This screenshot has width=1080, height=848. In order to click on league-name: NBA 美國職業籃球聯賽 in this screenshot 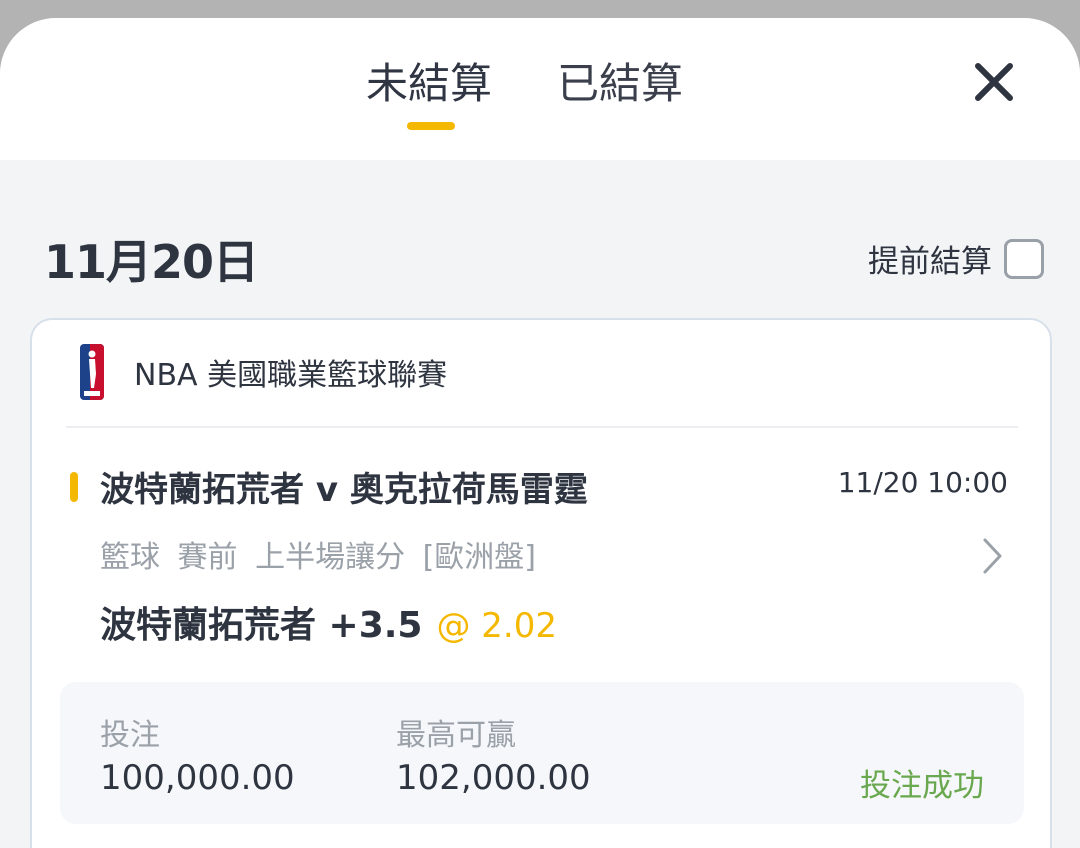, I will do `click(291, 375)`.